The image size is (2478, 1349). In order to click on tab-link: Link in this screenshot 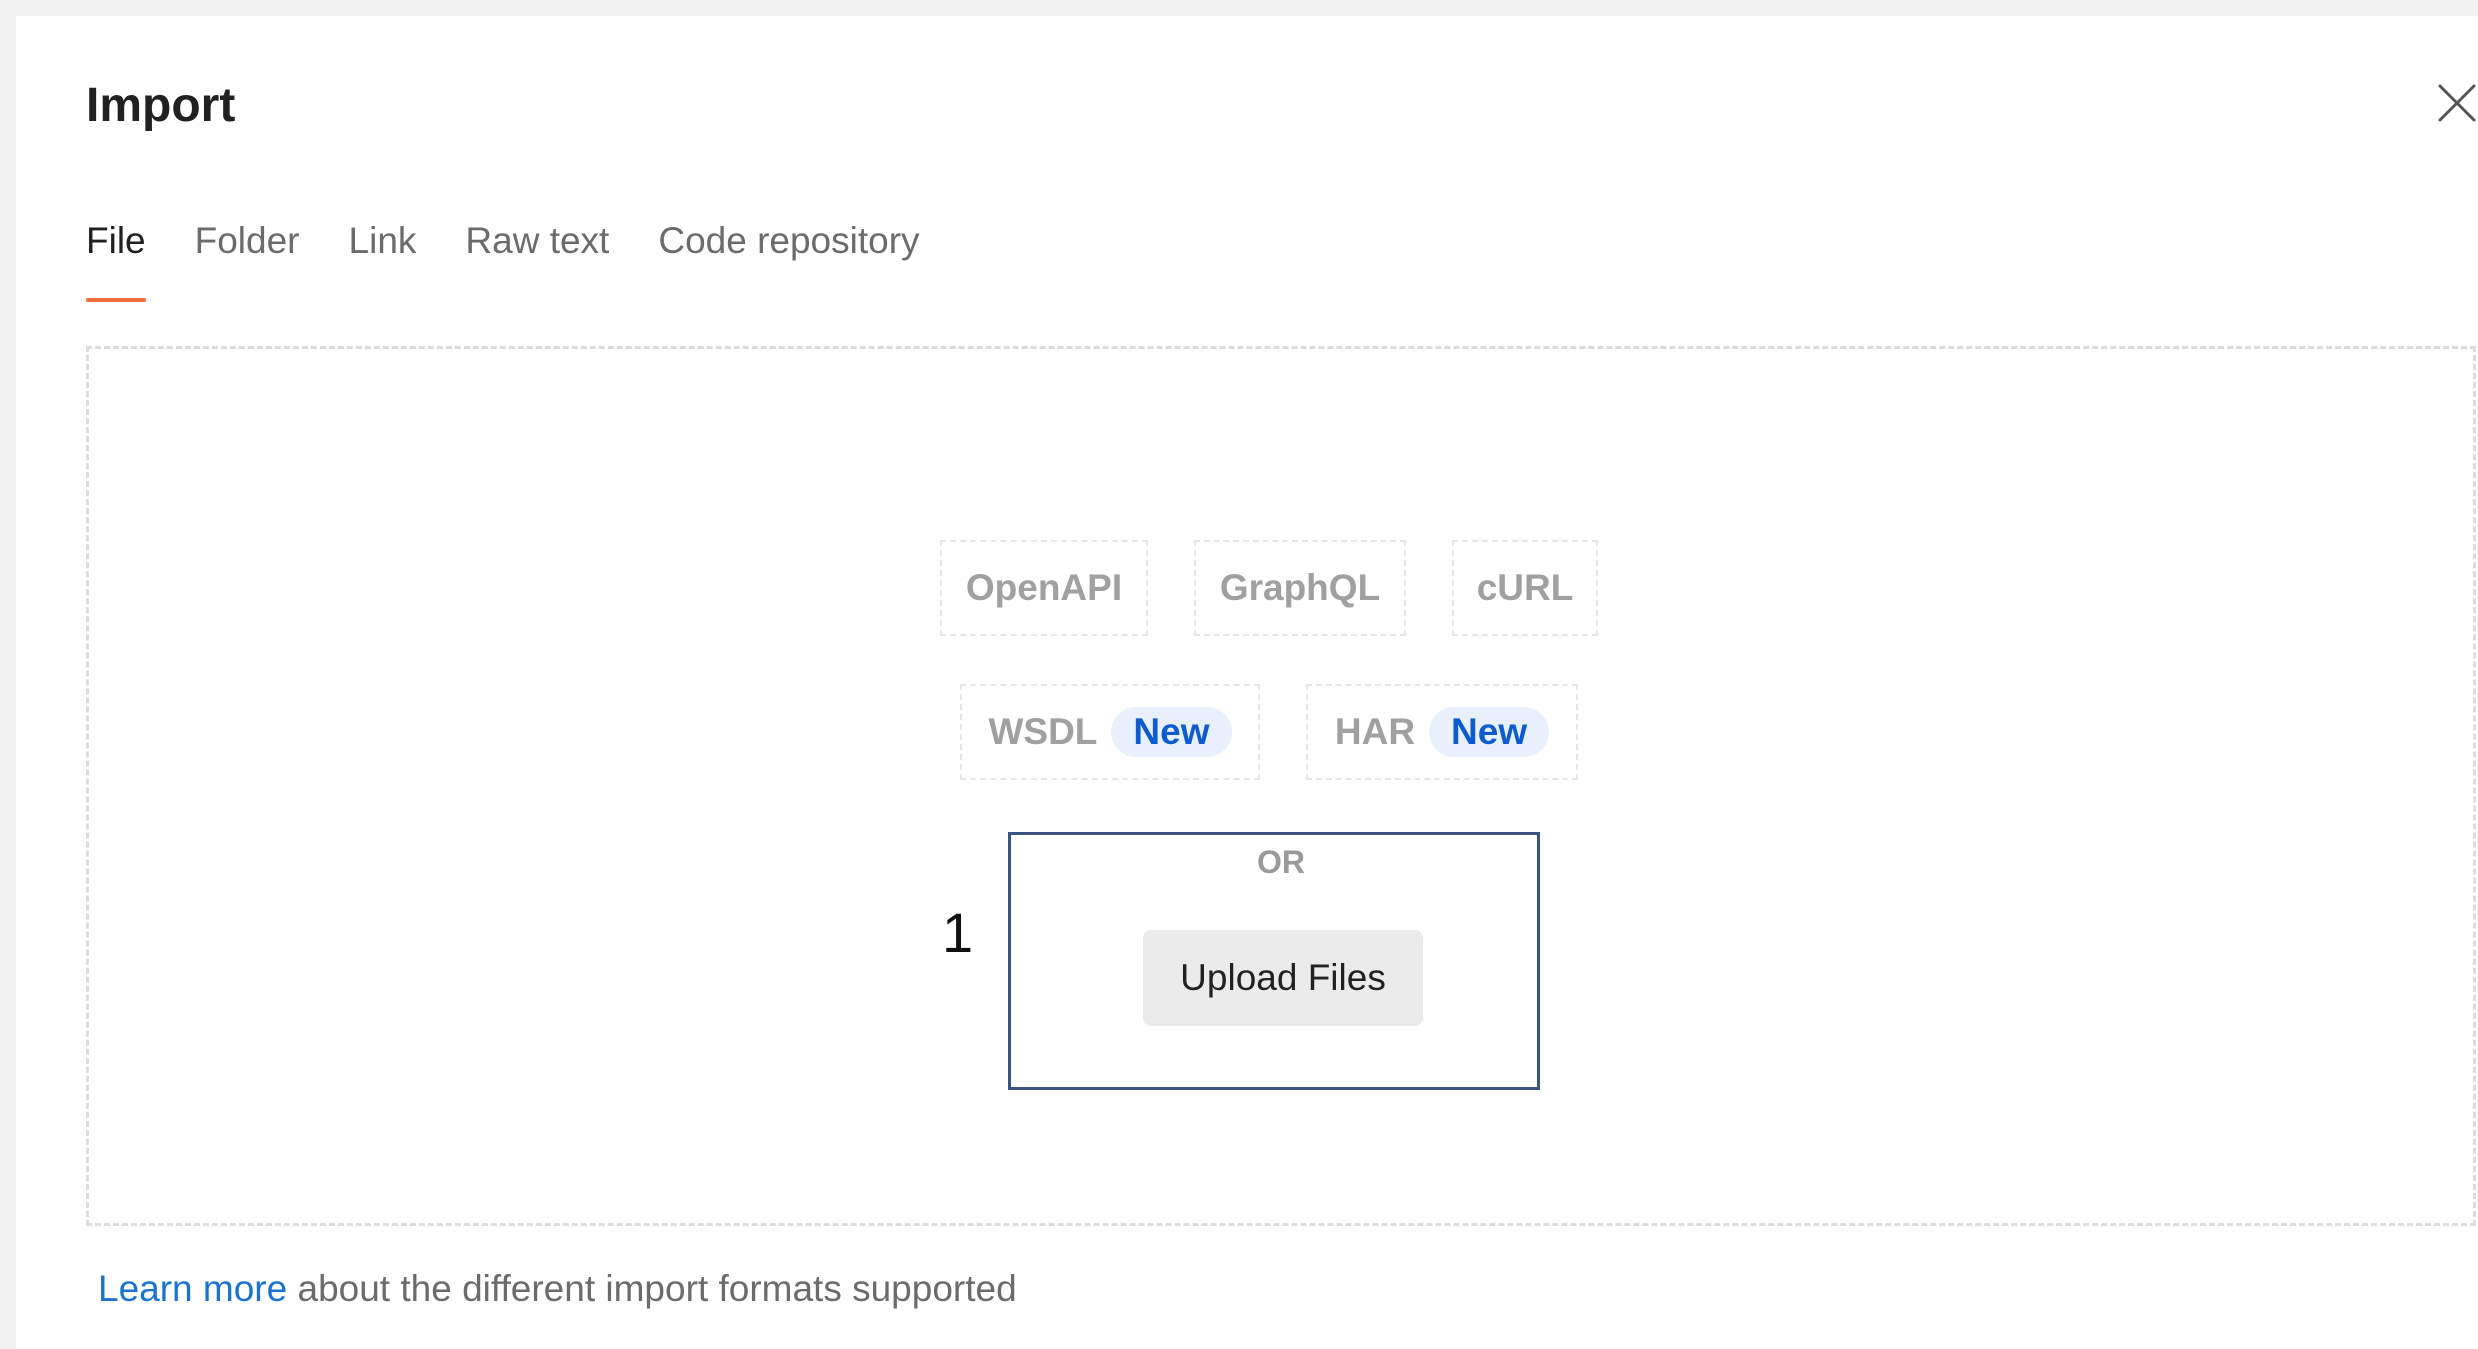, I will do `click(383, 250)`.